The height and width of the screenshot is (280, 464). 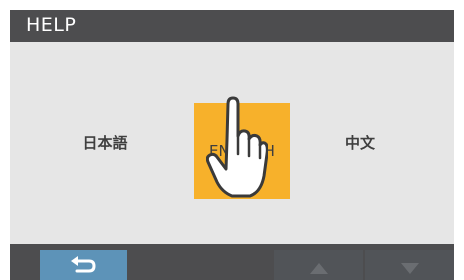 I want to click on scroll-down-button, so click(x=409, y=265).